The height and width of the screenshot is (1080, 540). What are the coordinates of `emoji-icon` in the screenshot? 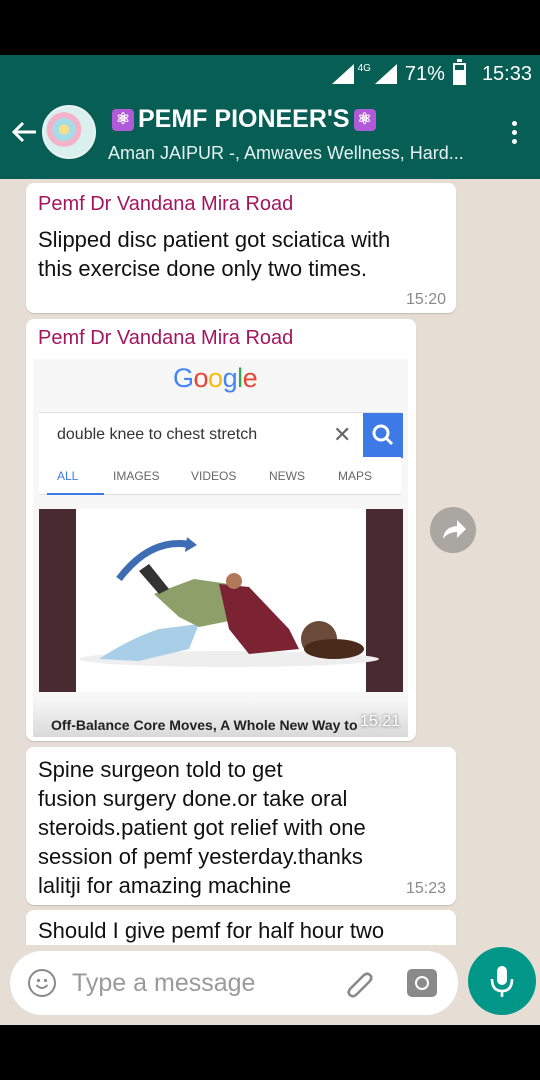 It's located at (42, 983).